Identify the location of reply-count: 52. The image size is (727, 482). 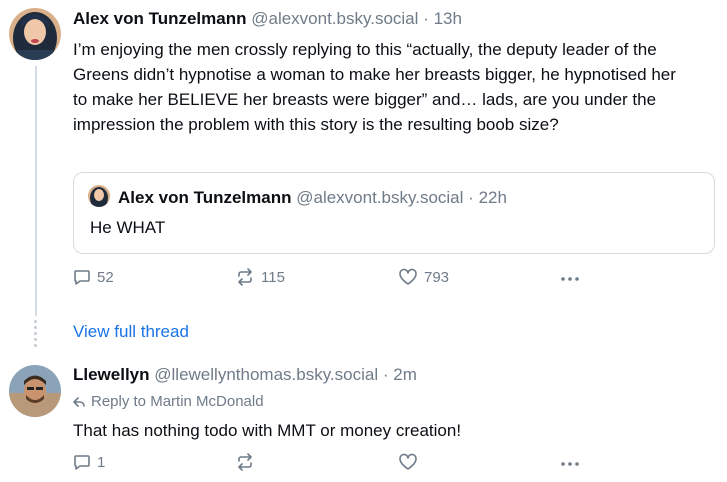
(105, 277).